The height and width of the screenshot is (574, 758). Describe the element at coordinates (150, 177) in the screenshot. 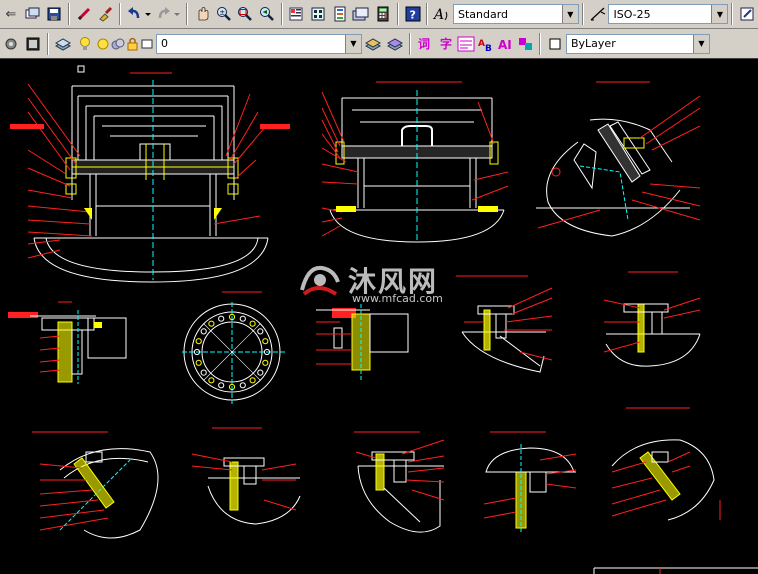

I see `view-main` at that location.